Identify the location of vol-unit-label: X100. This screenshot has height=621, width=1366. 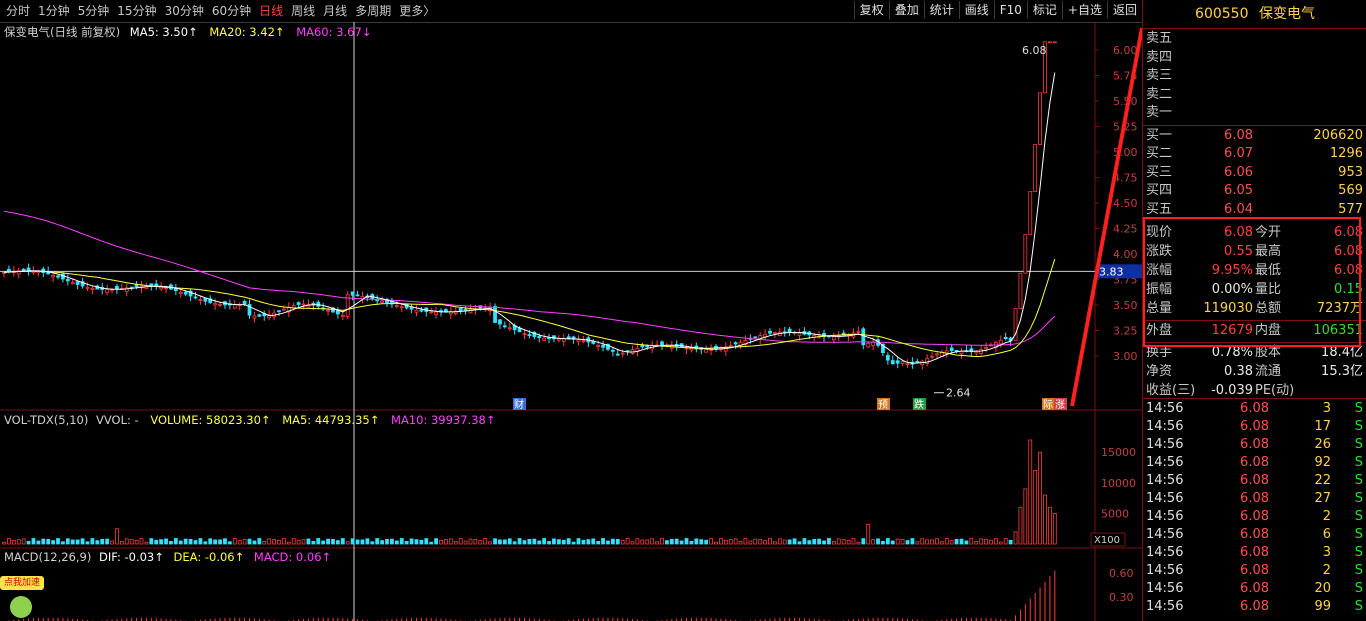
(1107, 540).